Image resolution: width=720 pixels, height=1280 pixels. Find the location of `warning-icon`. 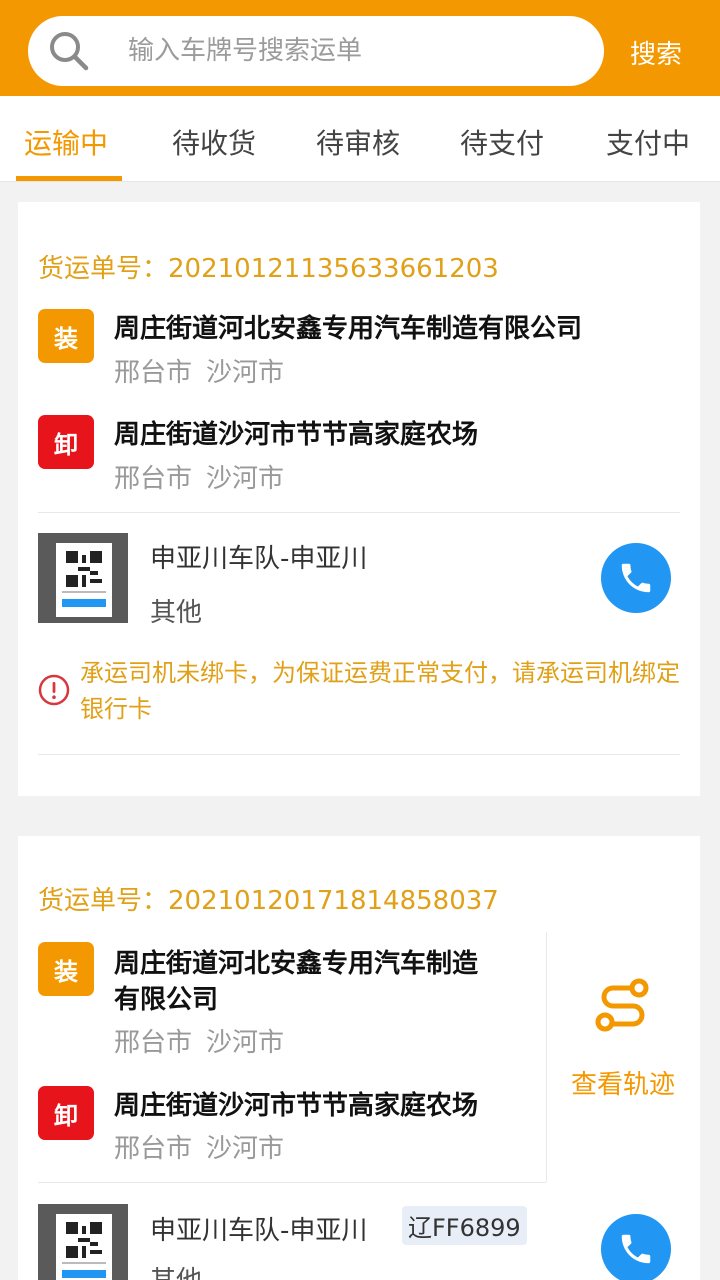

warning-icon is located at coordinates (54, 690).